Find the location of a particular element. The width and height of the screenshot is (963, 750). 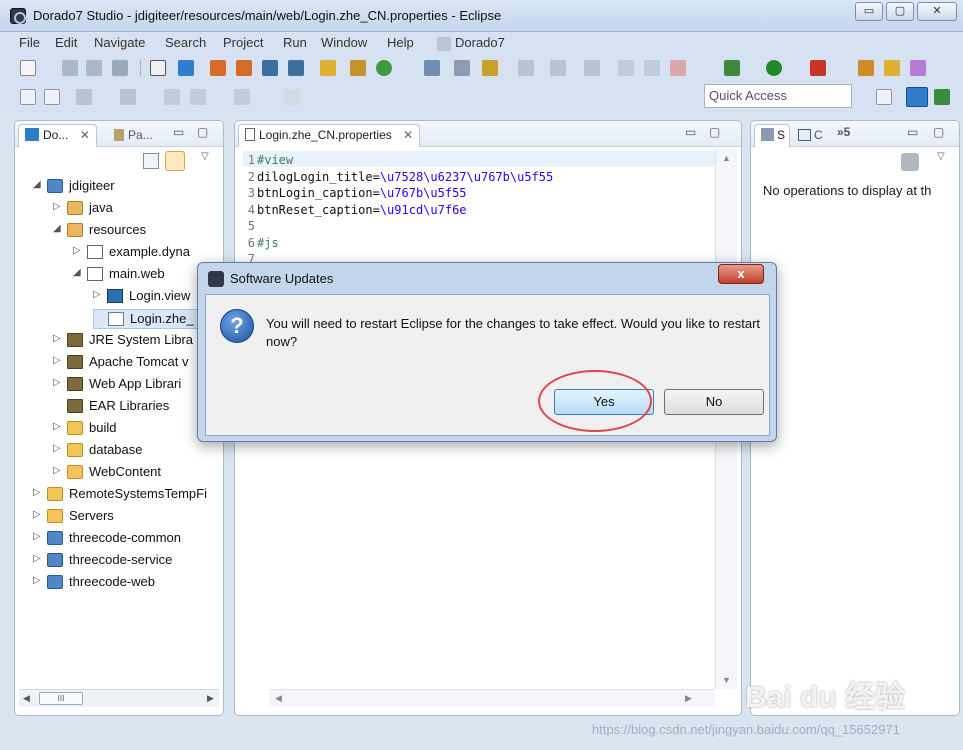

scroll-down-icon: ▼ is located at coordinates (726, 680).